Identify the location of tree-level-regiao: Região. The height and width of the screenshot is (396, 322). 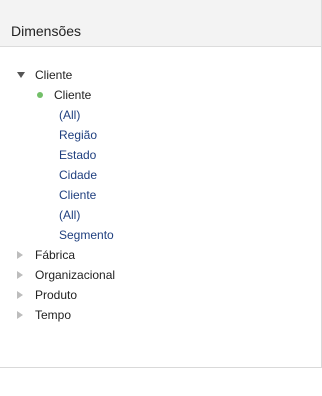
(78, 135).